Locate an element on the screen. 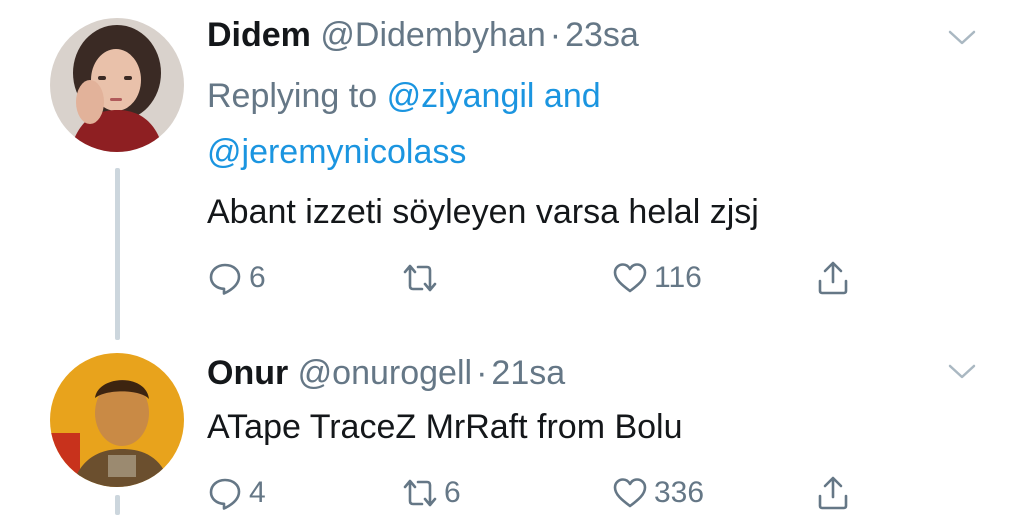 Image resolution: width=1024 pixels, height=515 pixels. like-count: 336 is located at coordinates (679, 492).